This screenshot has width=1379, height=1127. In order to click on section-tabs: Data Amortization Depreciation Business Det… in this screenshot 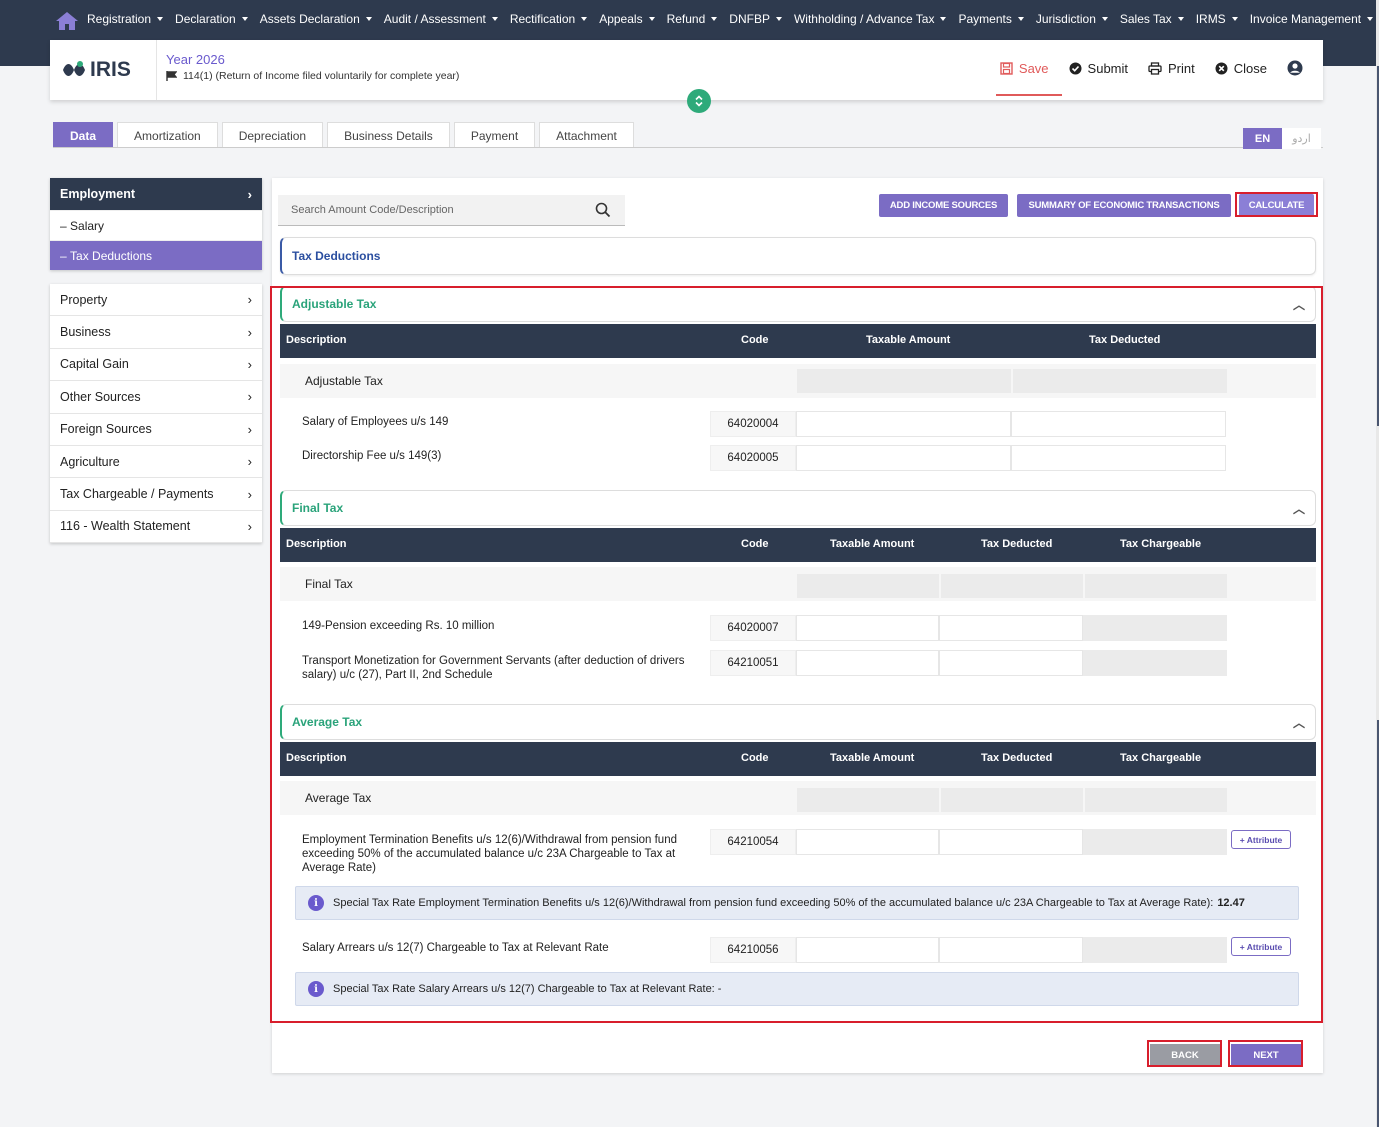, I will do `click(345, 135)`.